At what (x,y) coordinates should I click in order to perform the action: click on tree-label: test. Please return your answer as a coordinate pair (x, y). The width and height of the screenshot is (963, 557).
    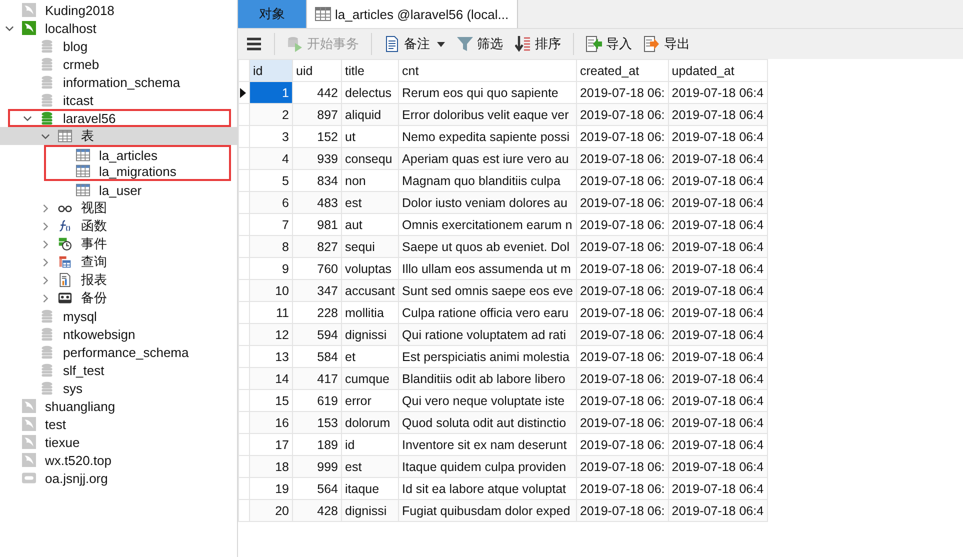
    Looking at the image, I should click on (55, 424).